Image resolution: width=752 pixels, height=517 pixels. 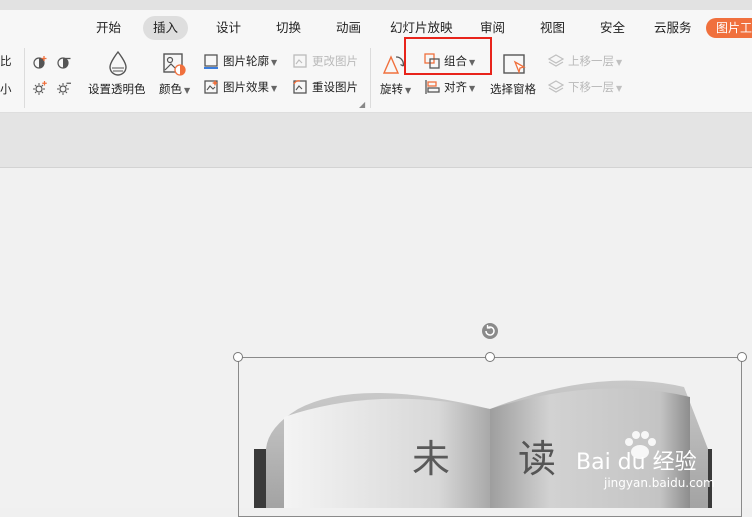 What do you see at coordinates (448, 56) in the screenshot?
I see `highlight-box` at bounding box center [448, 56].